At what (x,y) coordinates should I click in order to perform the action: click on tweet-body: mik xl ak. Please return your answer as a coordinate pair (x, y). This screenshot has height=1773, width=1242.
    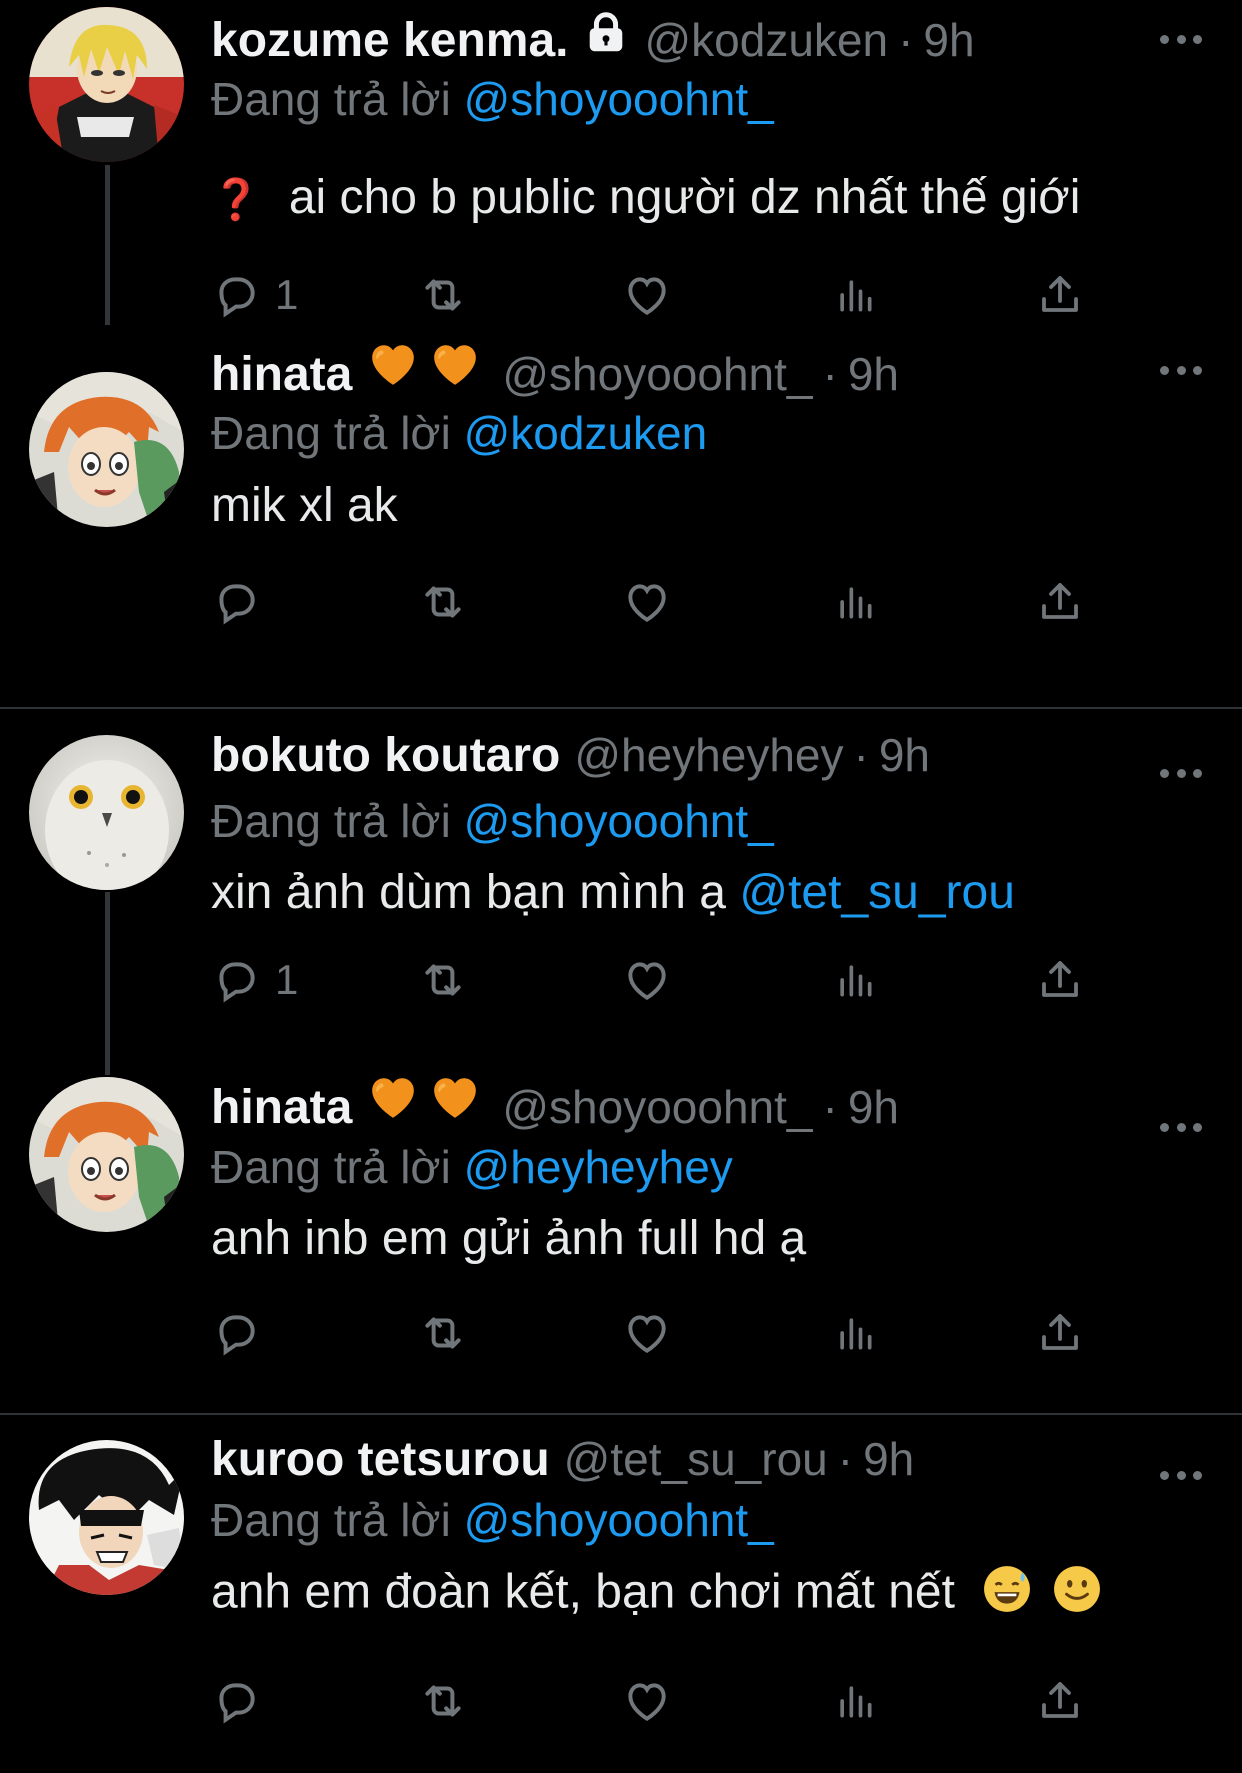
    Looking at the image, I should click on (304, 505).